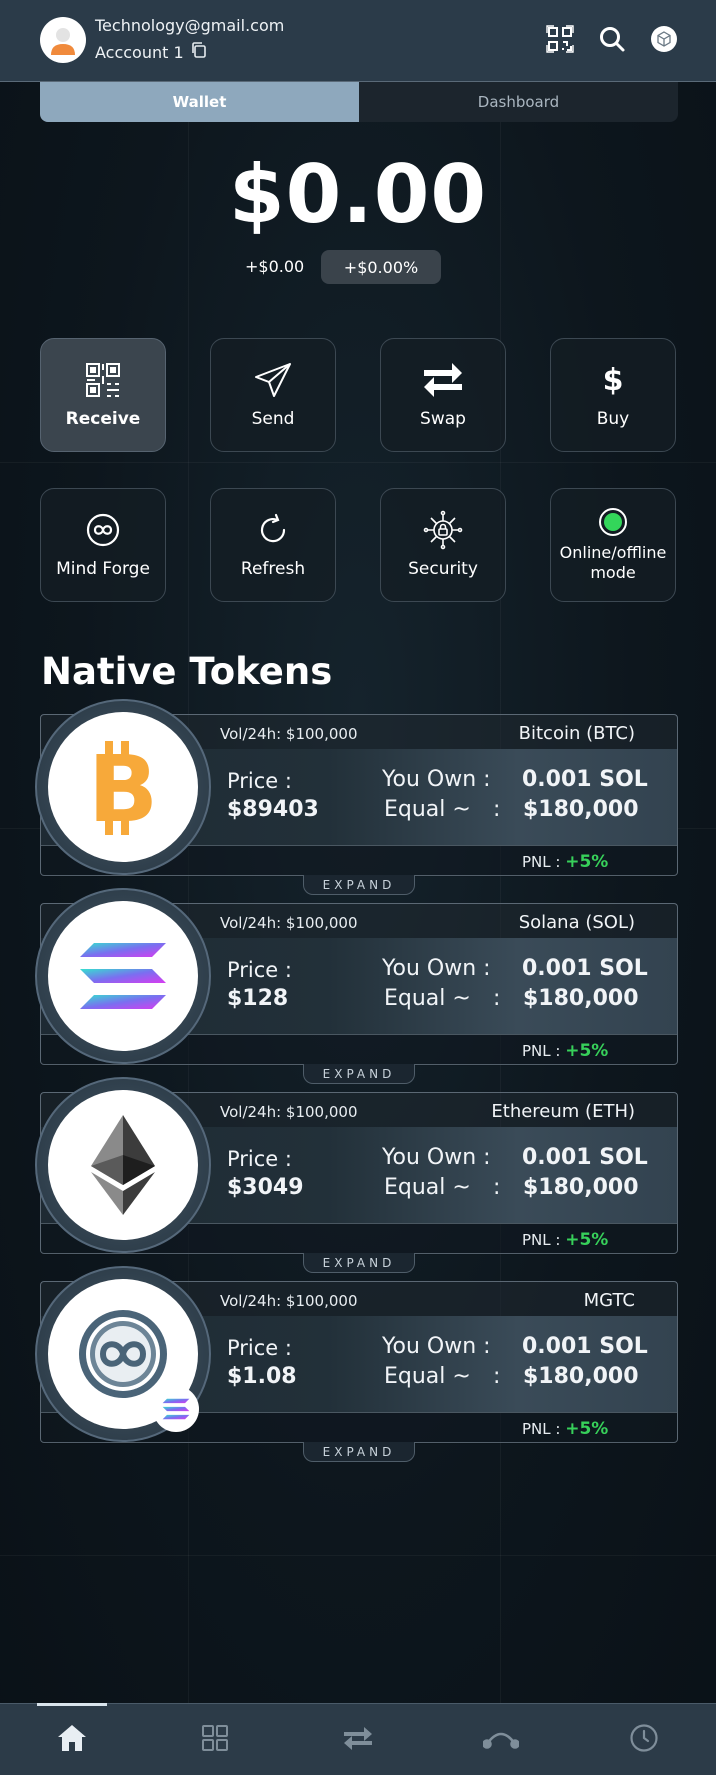 The width and height of the screenshot is (716, 1775). Describe the element at coordinates (63, 40) in the screenshot. I see `avatar` at that location.